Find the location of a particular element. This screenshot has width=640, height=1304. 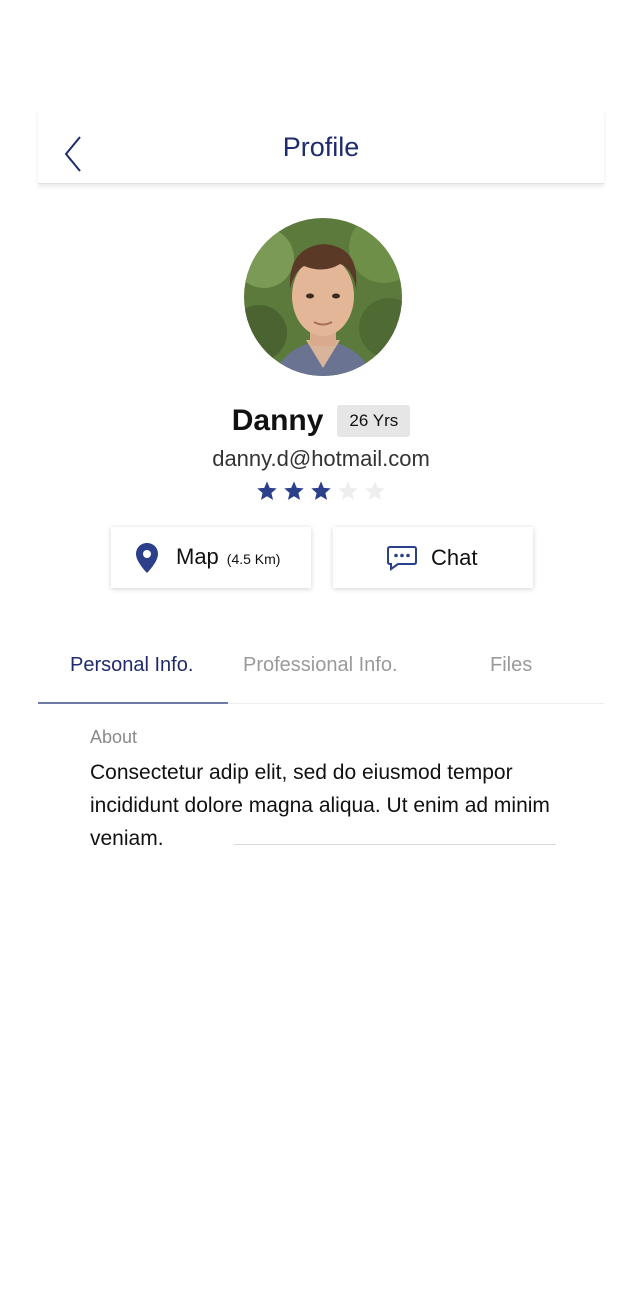

rating-stars is located at coordinates (321, 491).